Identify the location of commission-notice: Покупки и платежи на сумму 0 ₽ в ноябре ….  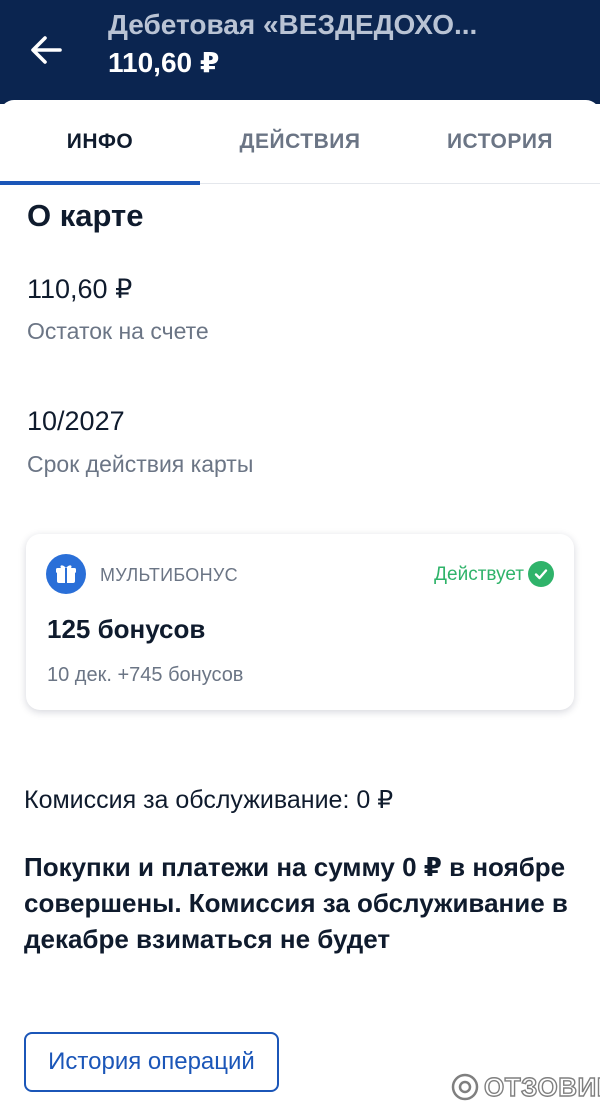
(296, 903).